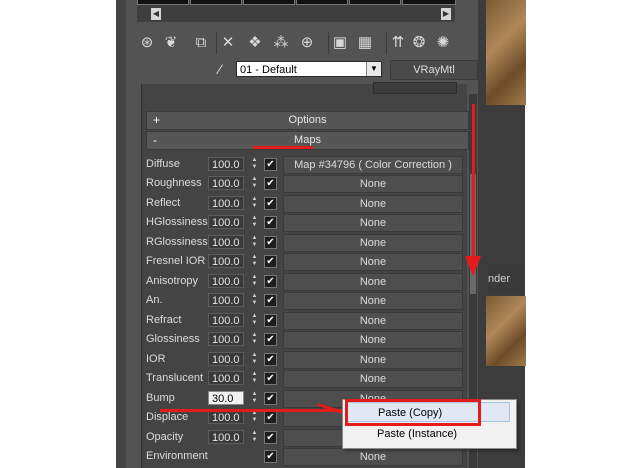 The width and height of the screenshot is (640, 468). I want to click on map-row-roughness: Roughness 100.0 ▲ ▼ ✔ None, so click(306, 184).